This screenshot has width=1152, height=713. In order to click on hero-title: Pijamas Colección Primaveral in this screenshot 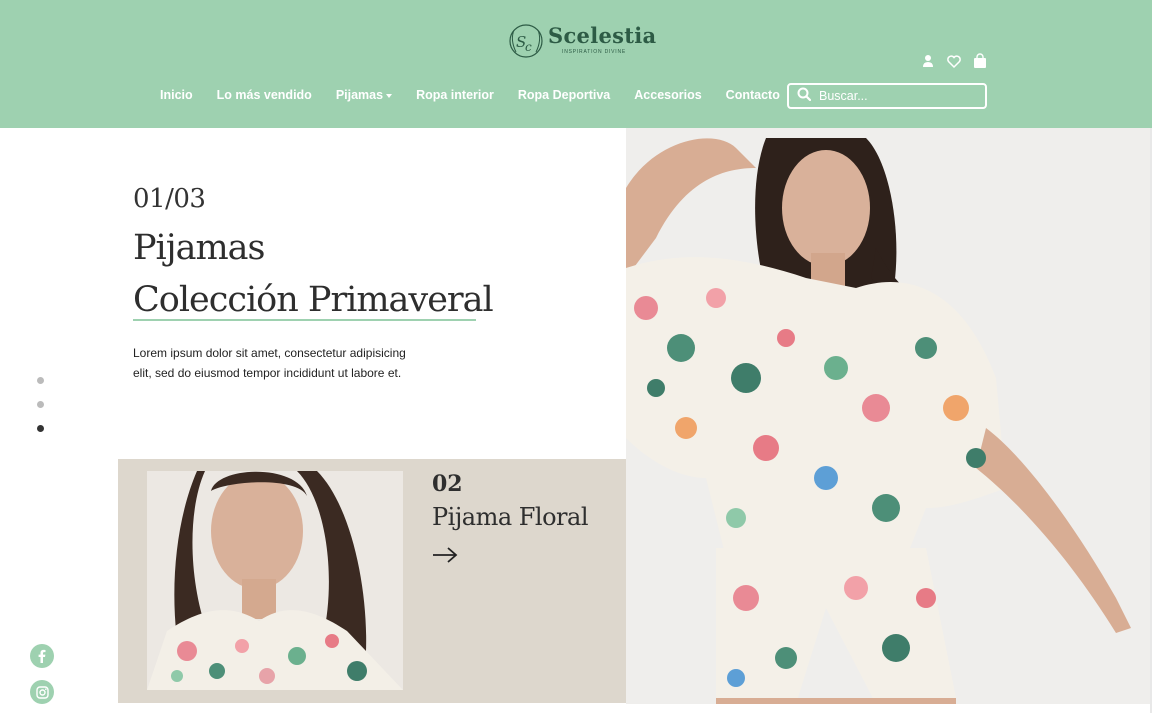, I will do `click(313, 274)`.